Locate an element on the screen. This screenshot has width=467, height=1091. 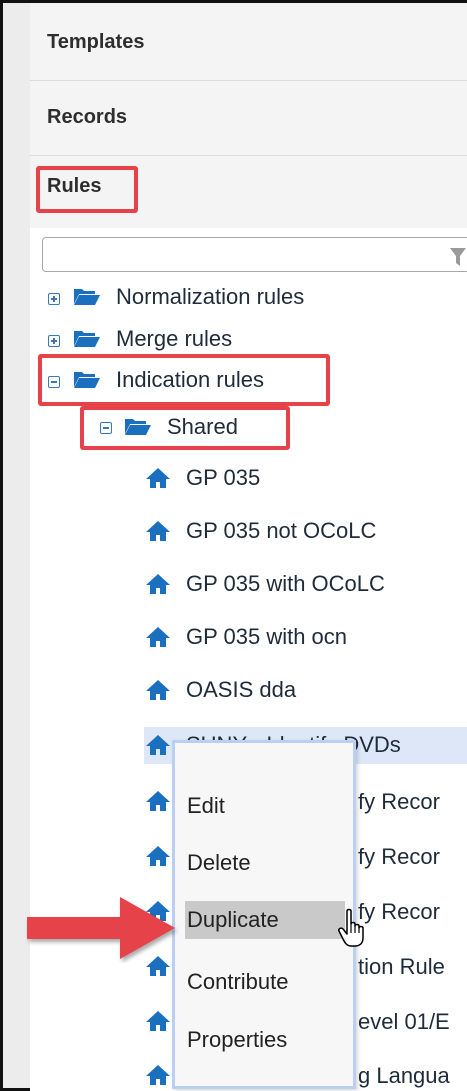
rule-item-partial: g Langua is located at coordinates (404, 1076).